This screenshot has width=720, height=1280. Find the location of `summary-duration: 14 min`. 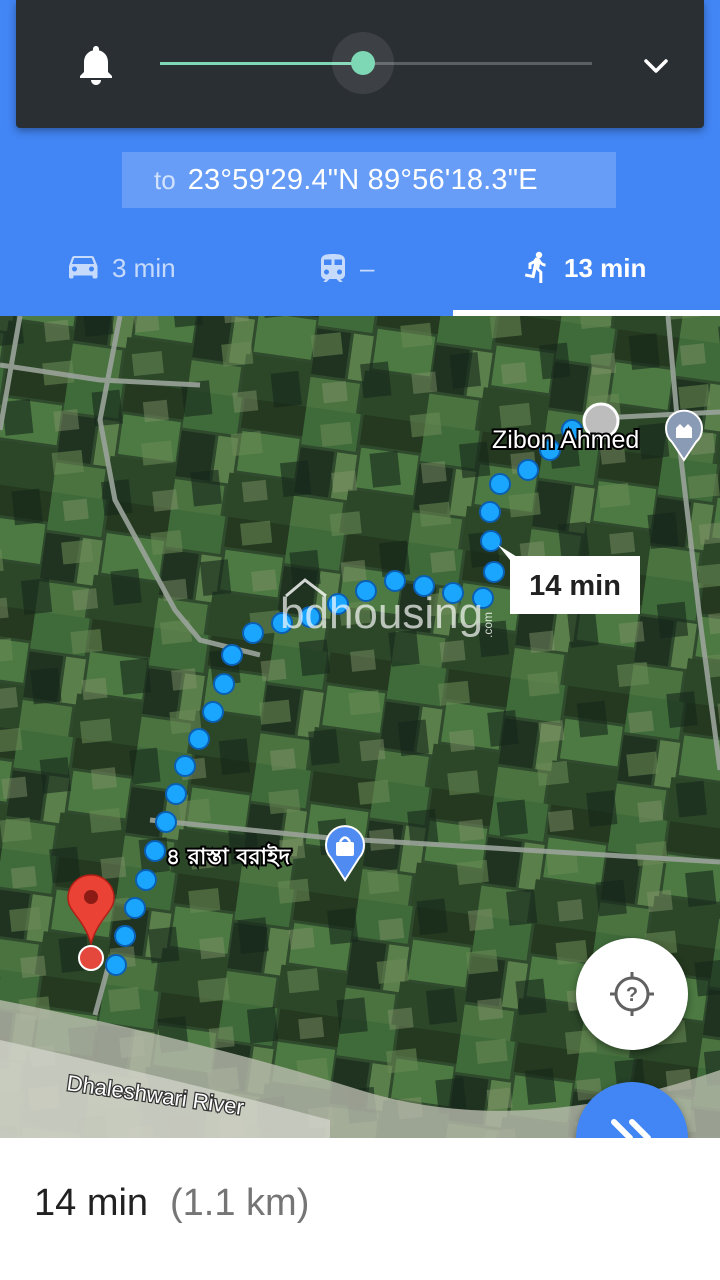

summary-duration: 14 min is located at coordinates (91, 1203).